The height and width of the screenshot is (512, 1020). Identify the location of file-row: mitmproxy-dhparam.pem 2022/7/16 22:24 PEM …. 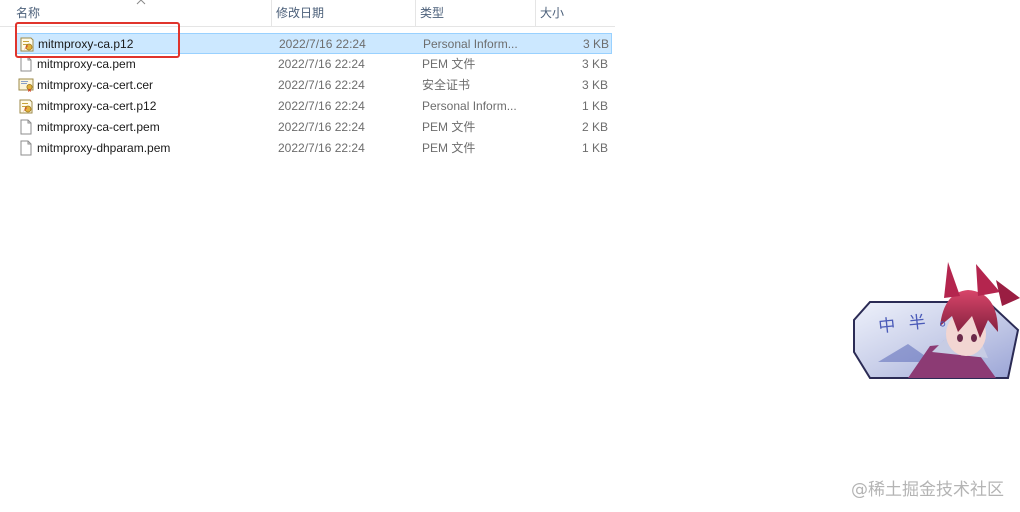
(314, 148).